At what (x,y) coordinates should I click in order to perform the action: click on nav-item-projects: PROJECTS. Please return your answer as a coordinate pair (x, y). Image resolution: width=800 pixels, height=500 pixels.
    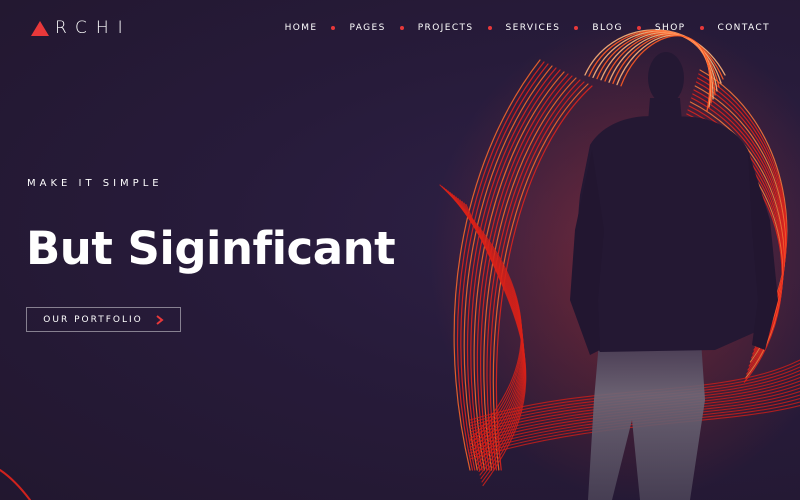
    Looking at the image, I should click on (446, 28).